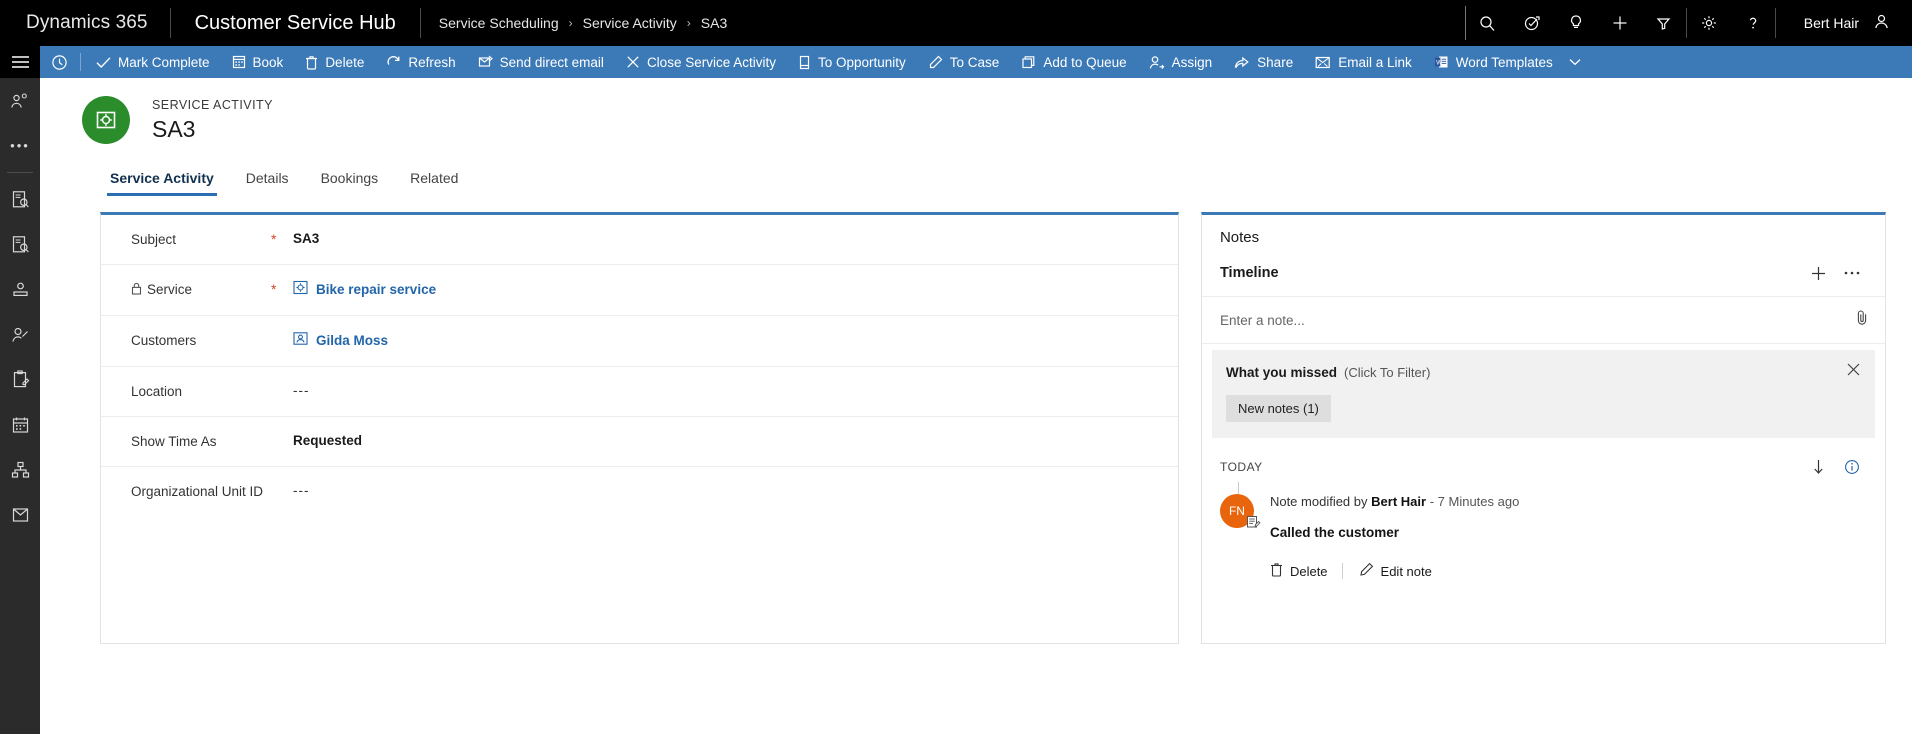 This screenshot has height=734, width=1912. I want to click on lightbulb-icon, so click(1576, 23).